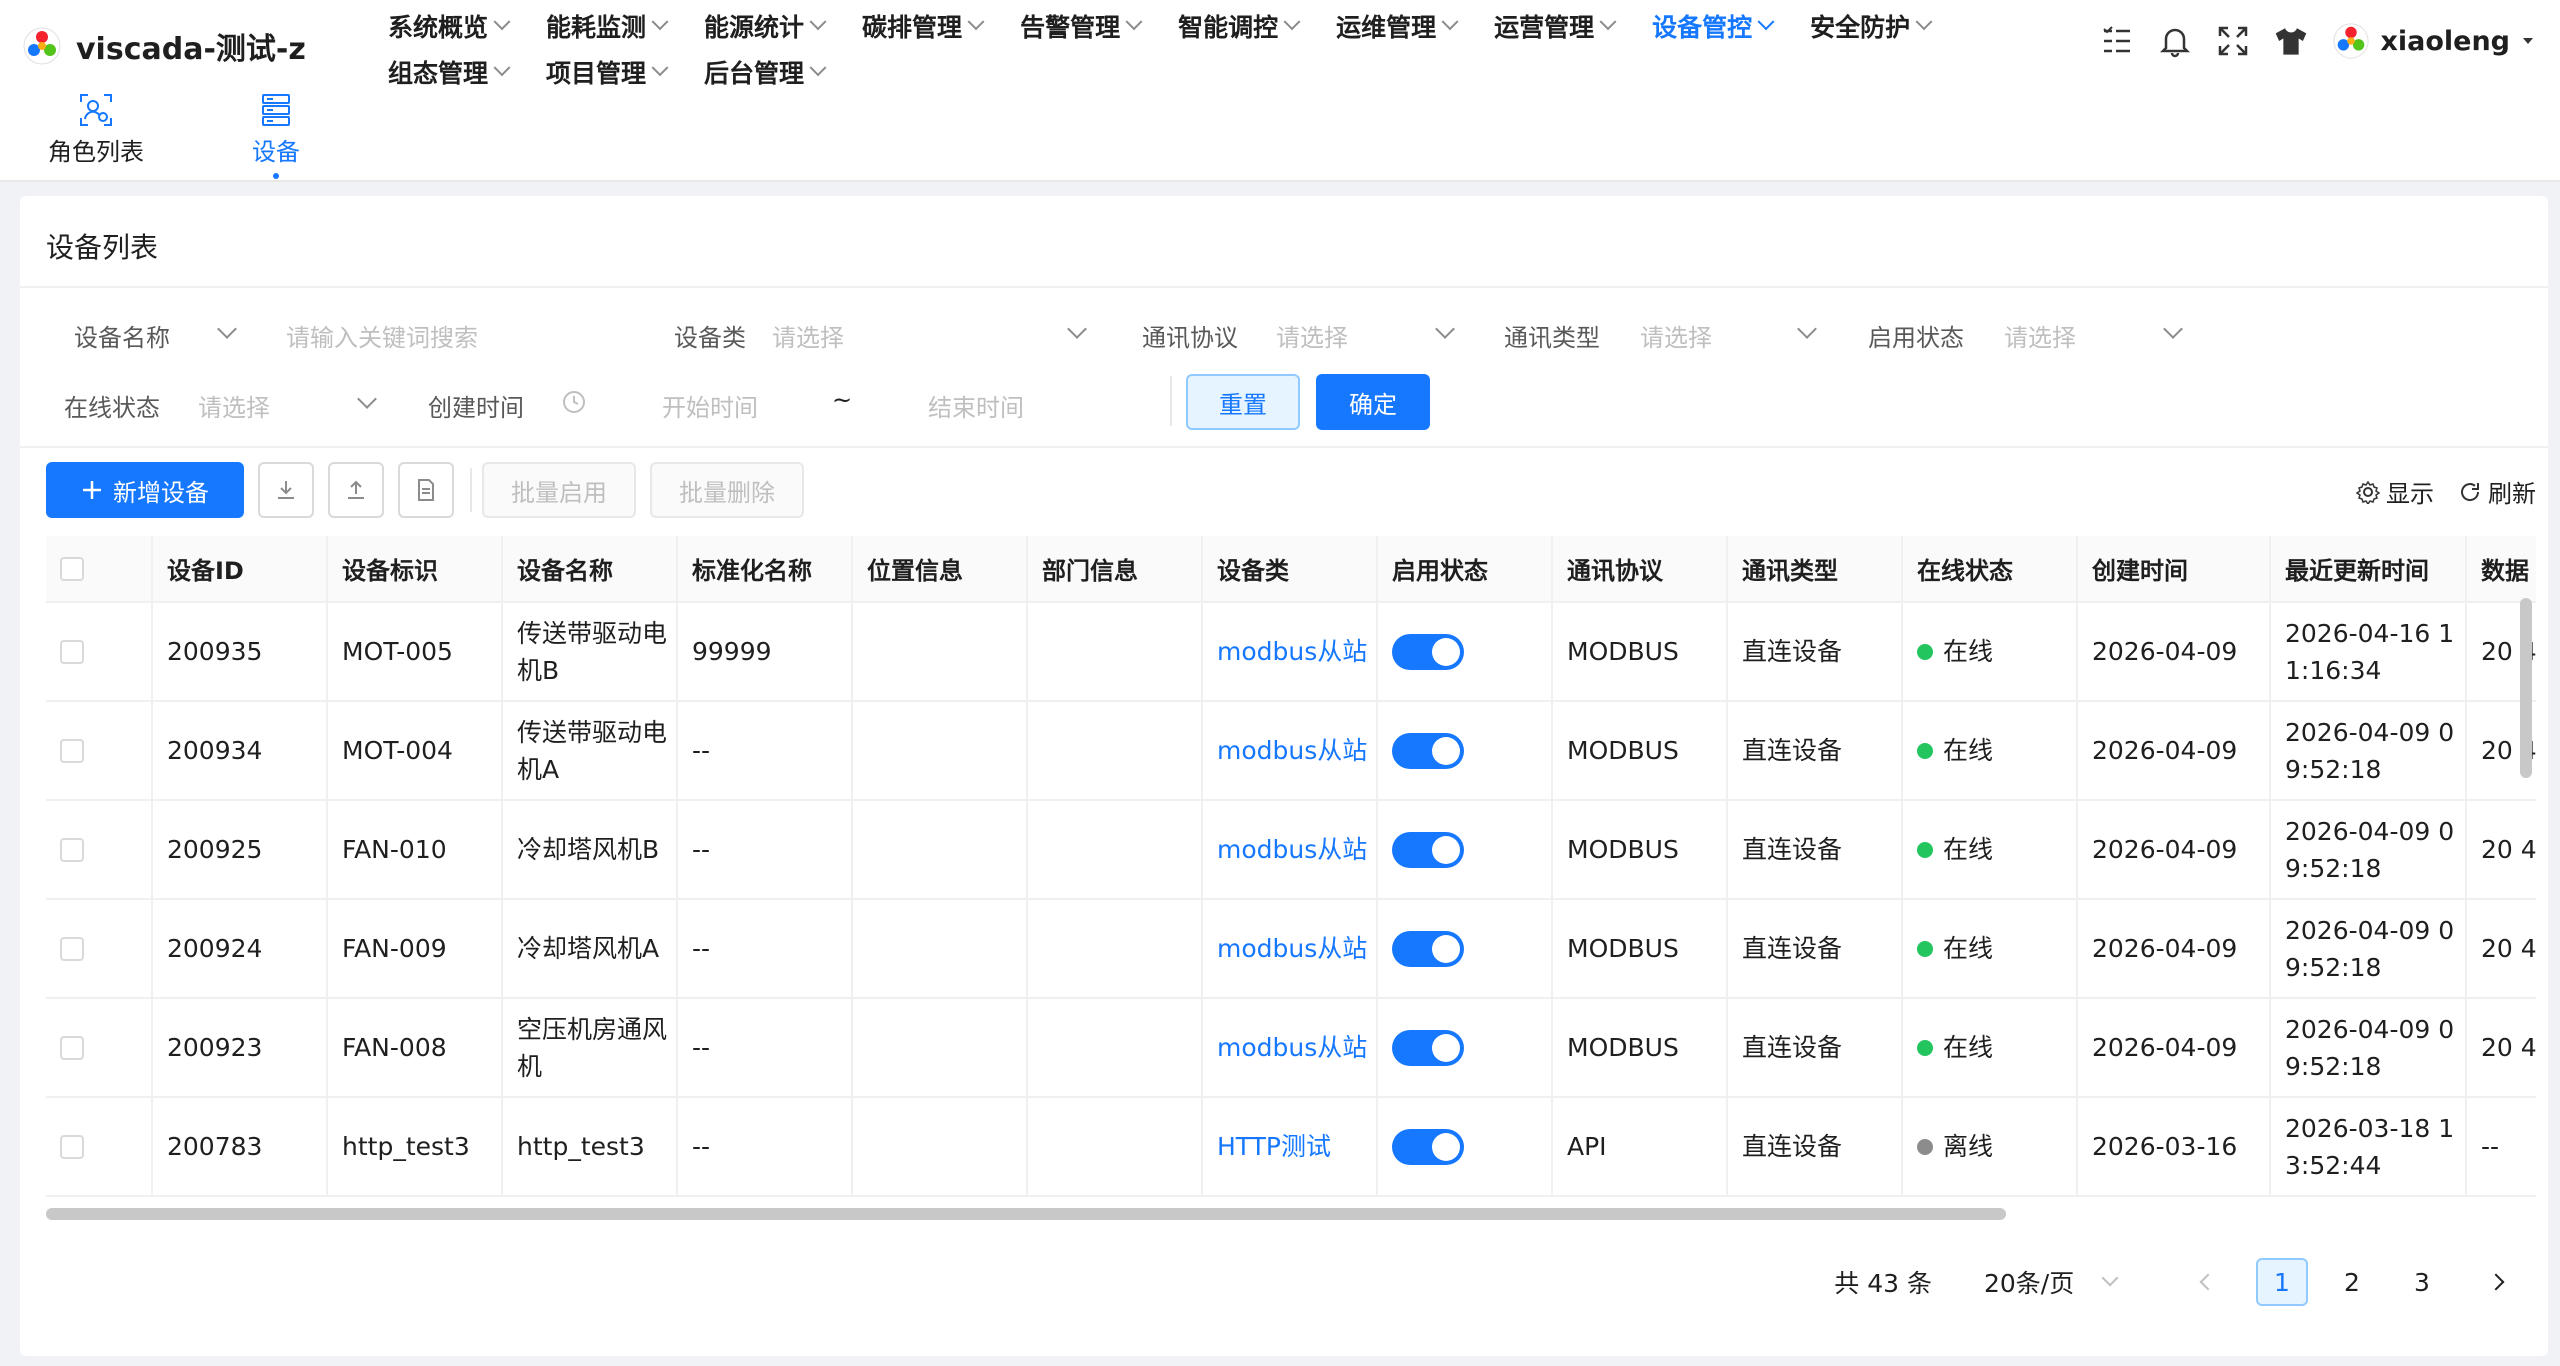 Image resolution: width=2560 pixels, height=1366 pixels. Describe the element at coordinates (808, 335) in the screenshot. I see `device-class-select: 请选择` at that location.